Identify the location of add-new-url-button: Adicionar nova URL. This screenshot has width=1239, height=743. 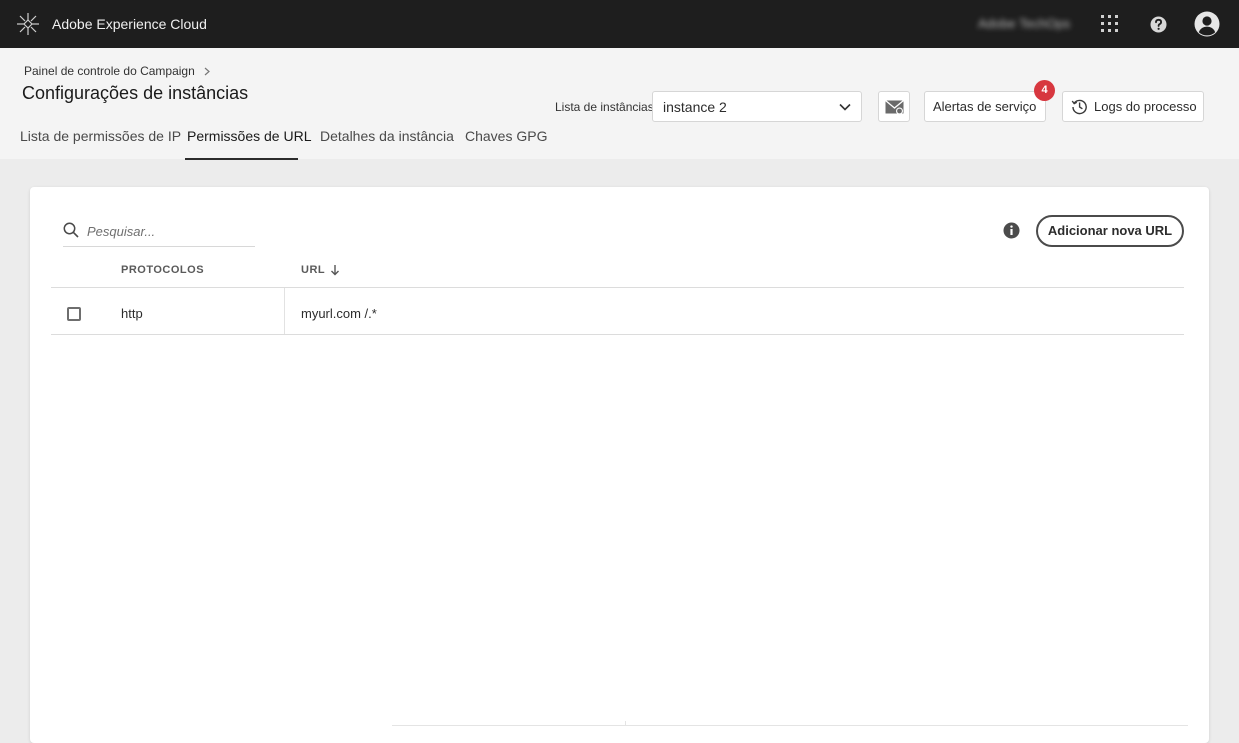
(1110, 231).